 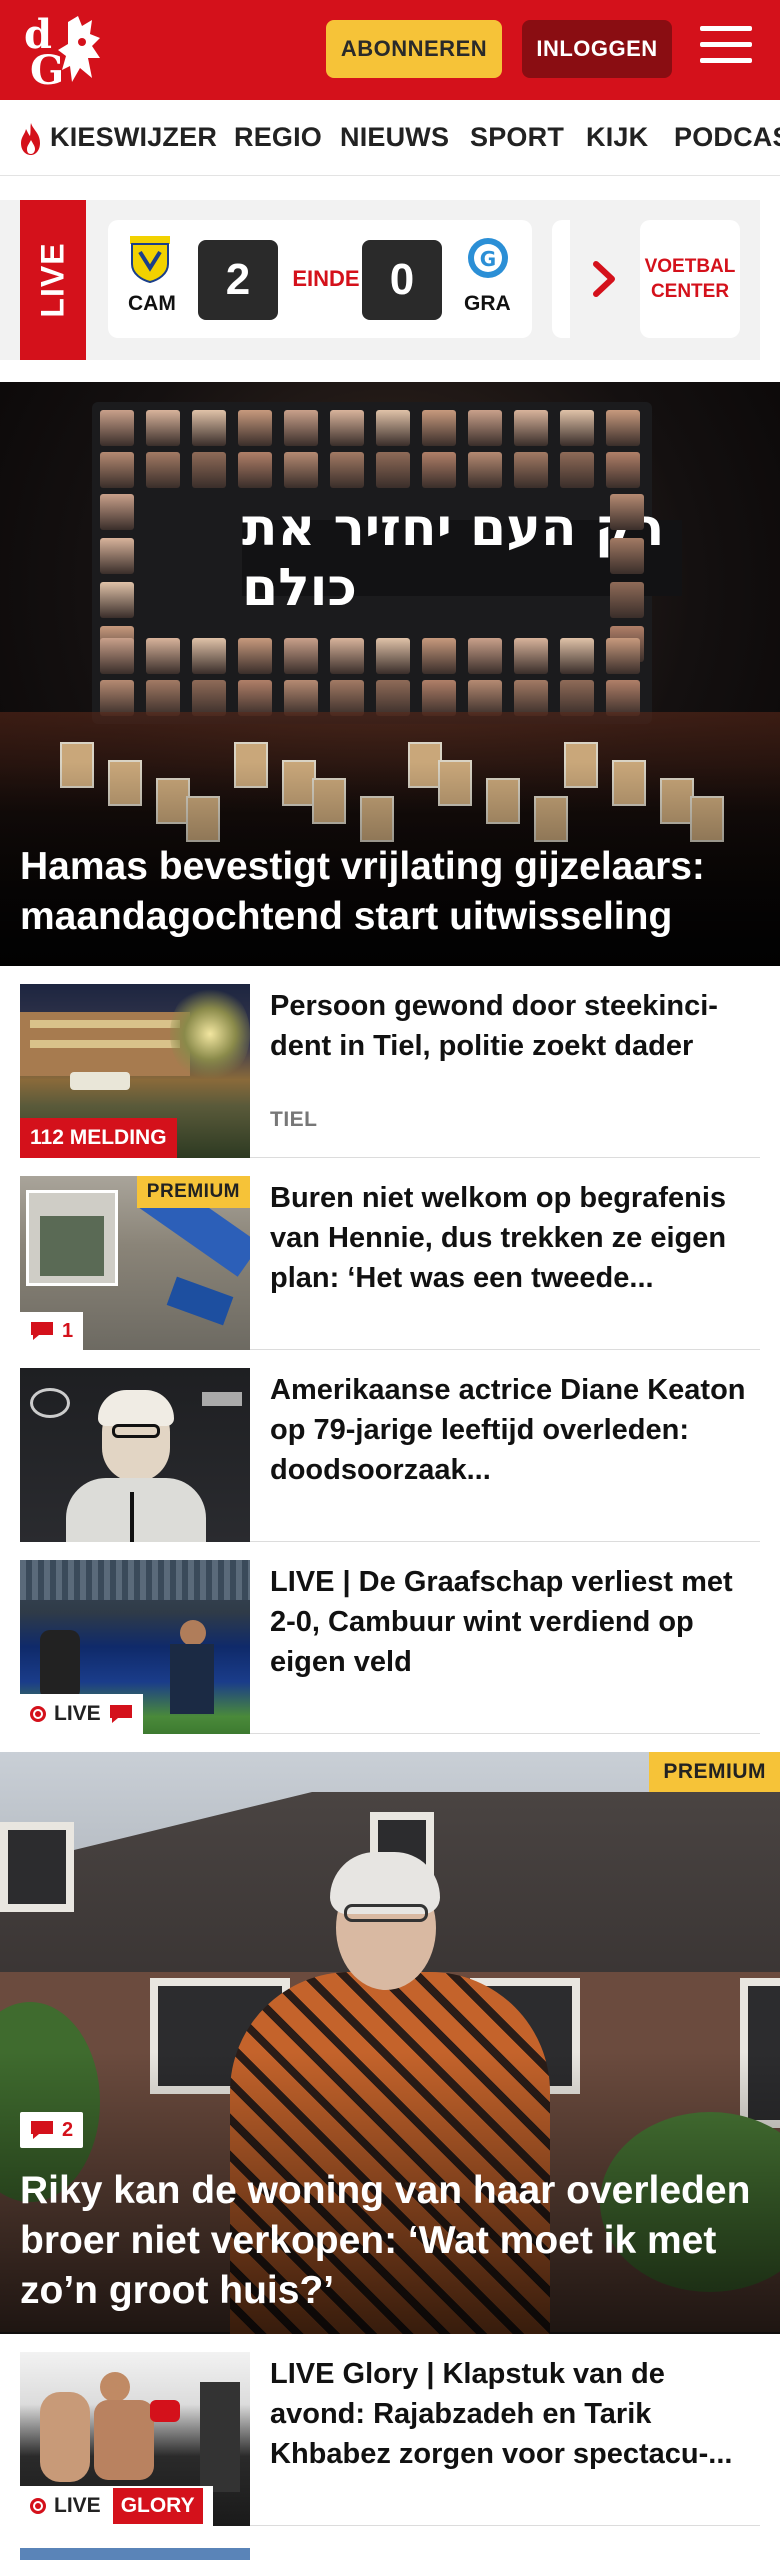 I want to click on subscribe-button: ABONNEREN, so click(x=414, y=49).